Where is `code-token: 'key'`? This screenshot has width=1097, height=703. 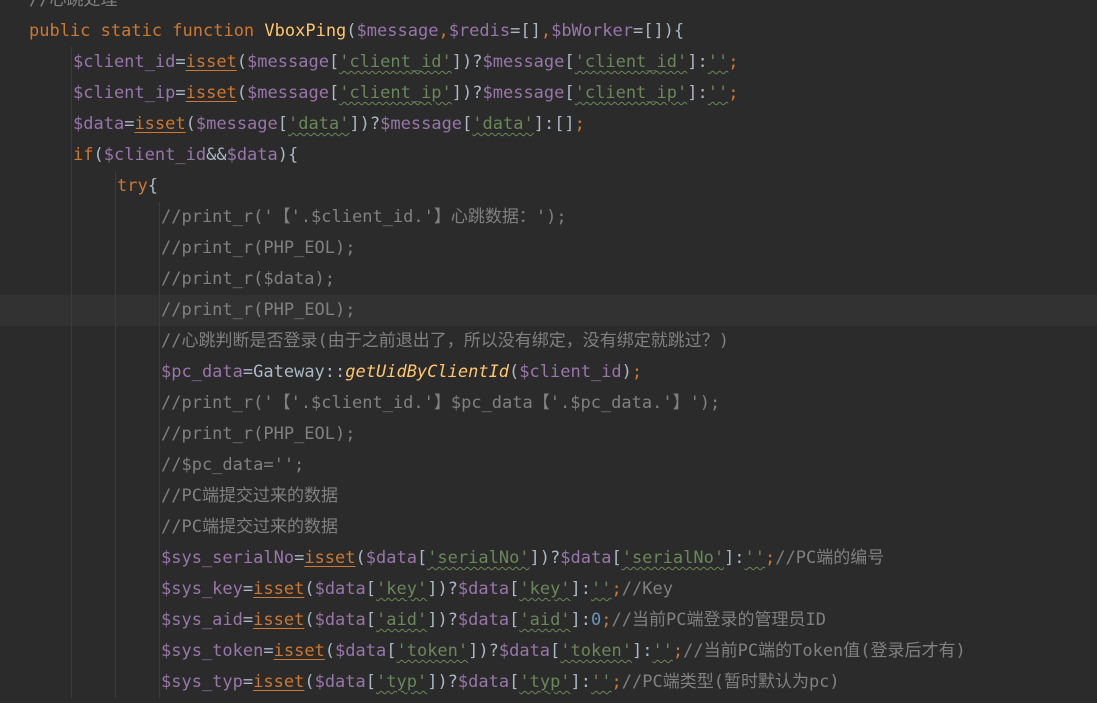
code-token: 'key' is located at coordinates (545, 589).